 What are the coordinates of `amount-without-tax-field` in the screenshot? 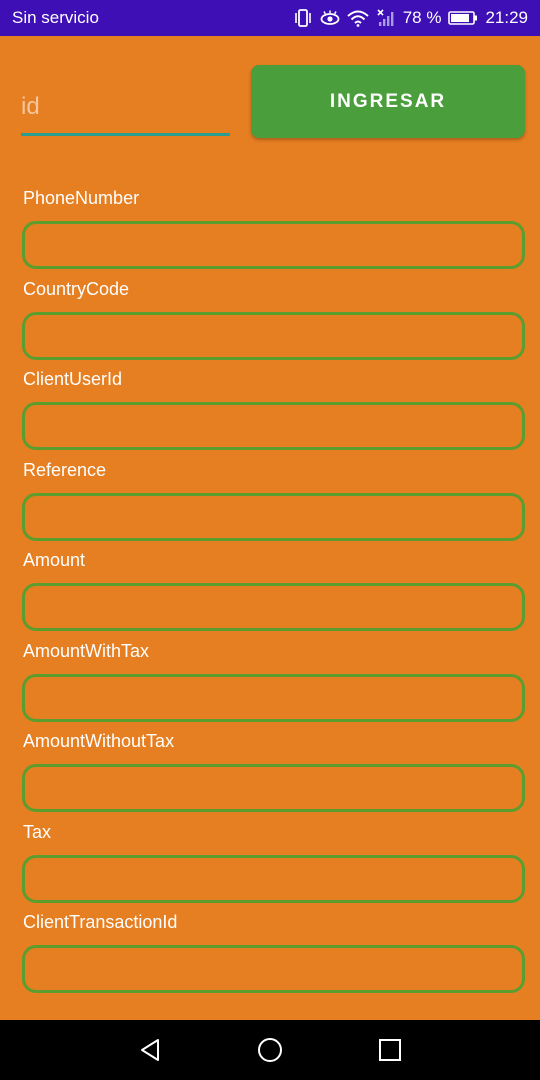 It's located at (273, 788).